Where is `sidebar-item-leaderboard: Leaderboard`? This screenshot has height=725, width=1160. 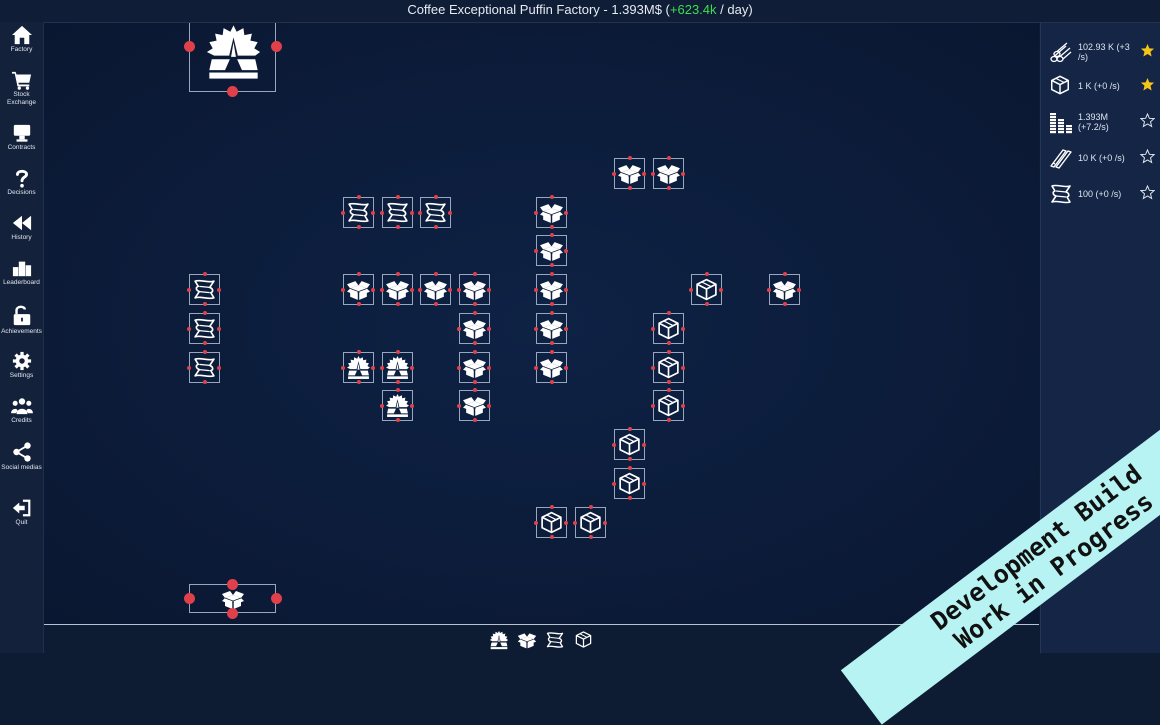
sidebar-item-leaderboard: Leaderboard is located at coordinates (21, 272).